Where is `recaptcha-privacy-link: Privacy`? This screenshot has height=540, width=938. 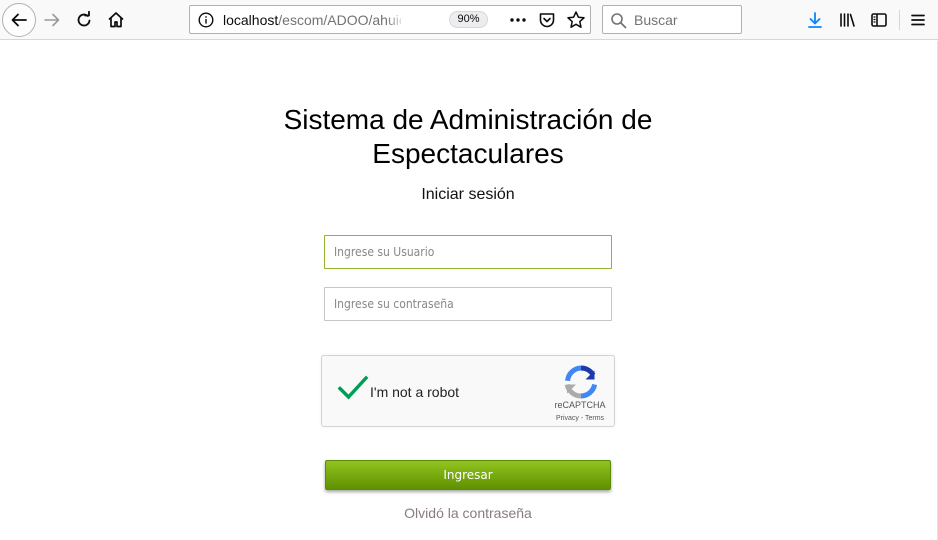 recaptcha-privacy-link: Privacy is located at coordinates (567, 418).